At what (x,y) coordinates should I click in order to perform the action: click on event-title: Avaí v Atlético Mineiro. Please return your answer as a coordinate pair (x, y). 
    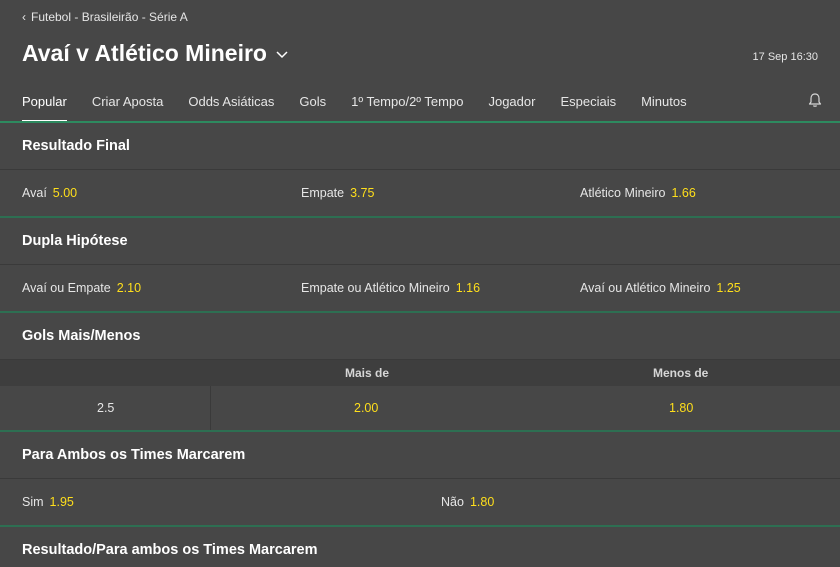
    Looking at the image, I should click on (155, 53).